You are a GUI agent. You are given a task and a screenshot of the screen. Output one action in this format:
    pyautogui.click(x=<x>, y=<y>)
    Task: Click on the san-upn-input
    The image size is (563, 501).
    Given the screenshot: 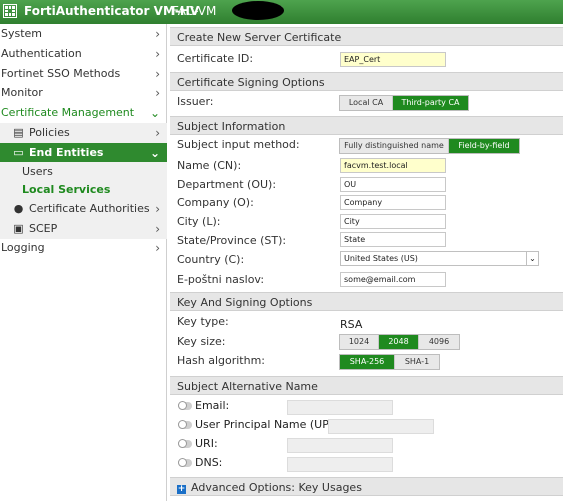 What is the action you would take?
    pyautogui.click(x=381, y=426)
    